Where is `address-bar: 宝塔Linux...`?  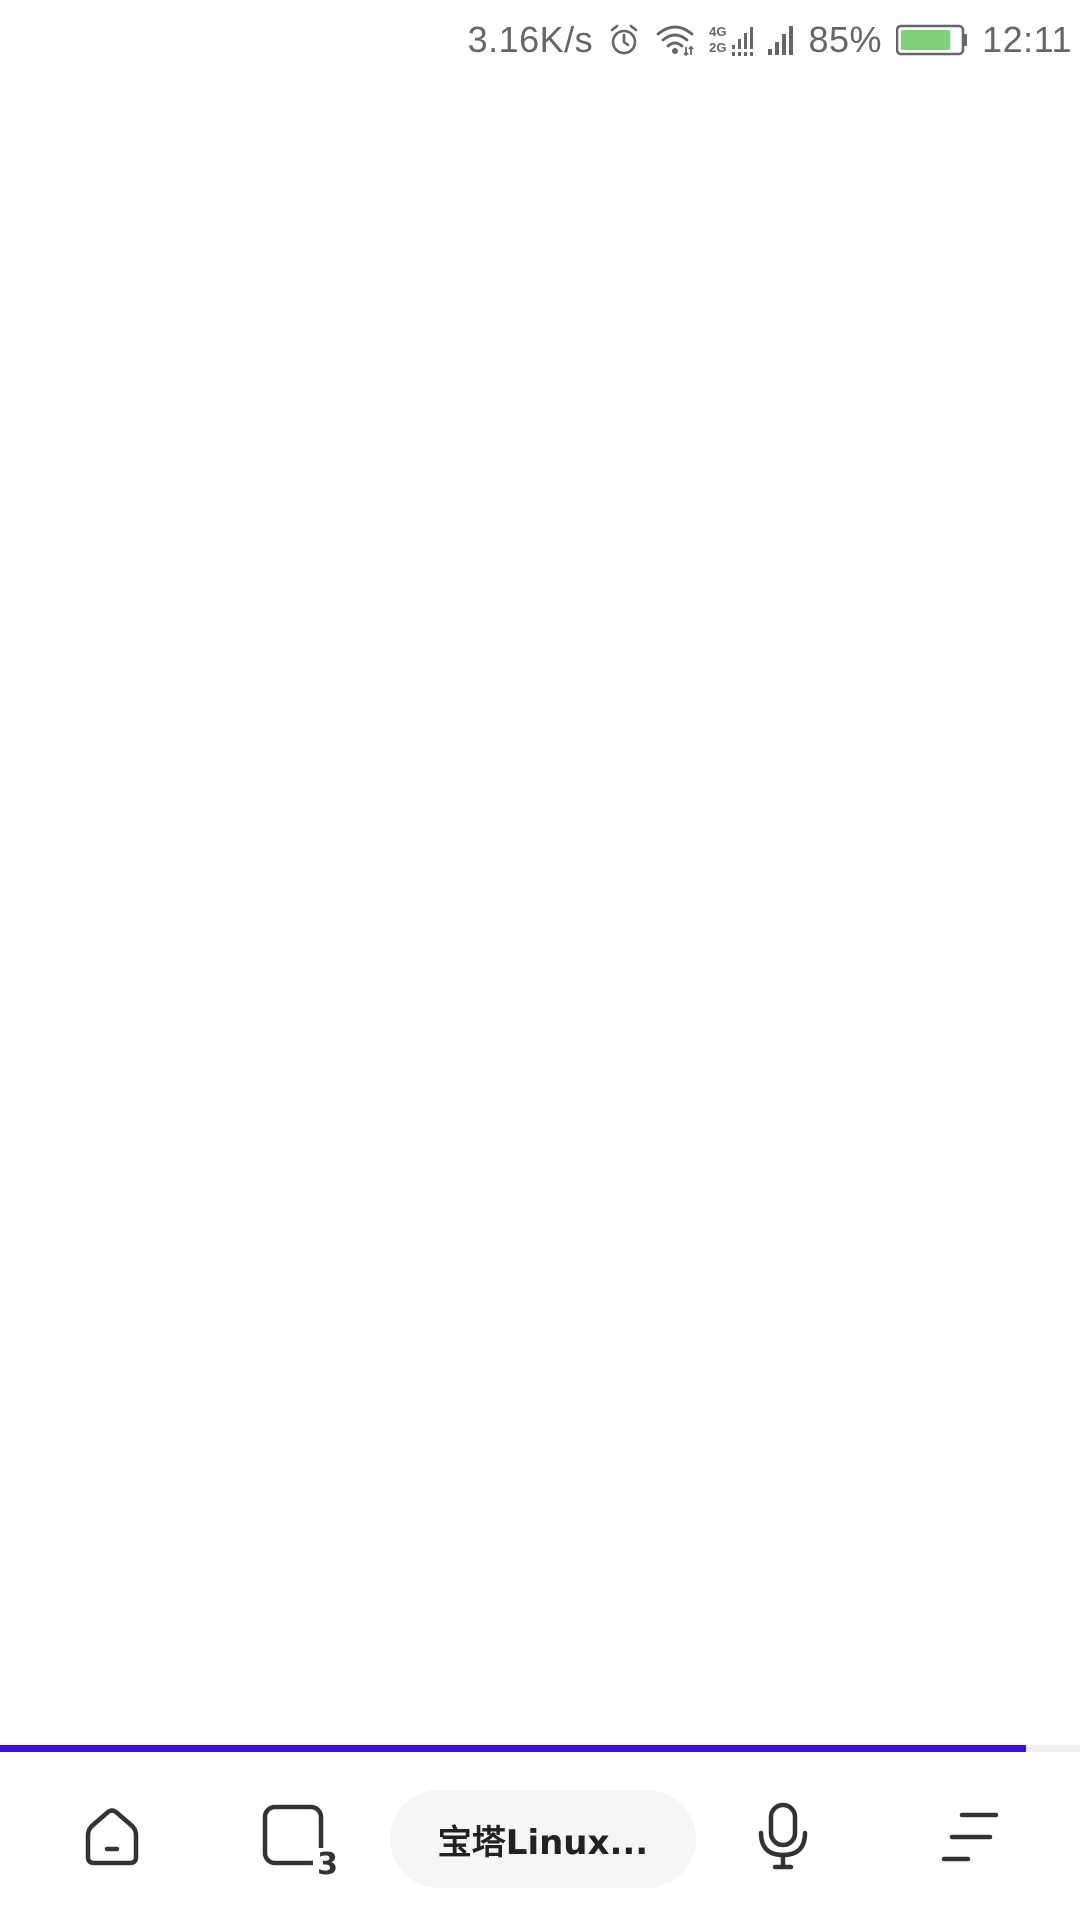 address-bar: 宝塔Linux... is located at coordinates (543, 1839).